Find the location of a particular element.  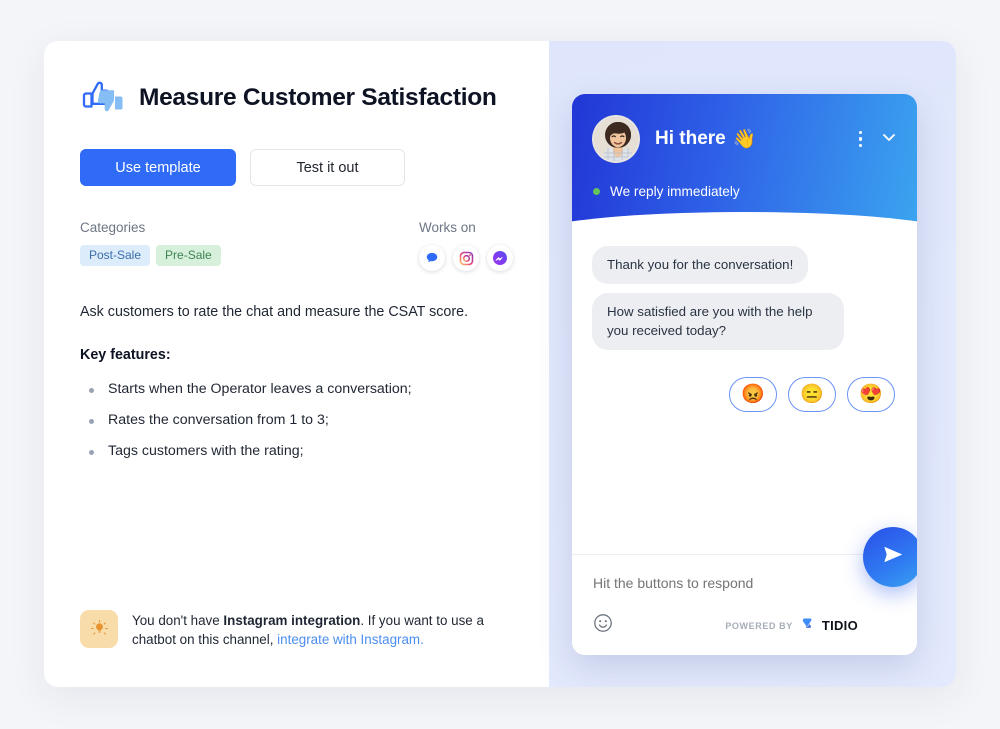

status-text: We reply immediately is located at coordinates (675, 191).